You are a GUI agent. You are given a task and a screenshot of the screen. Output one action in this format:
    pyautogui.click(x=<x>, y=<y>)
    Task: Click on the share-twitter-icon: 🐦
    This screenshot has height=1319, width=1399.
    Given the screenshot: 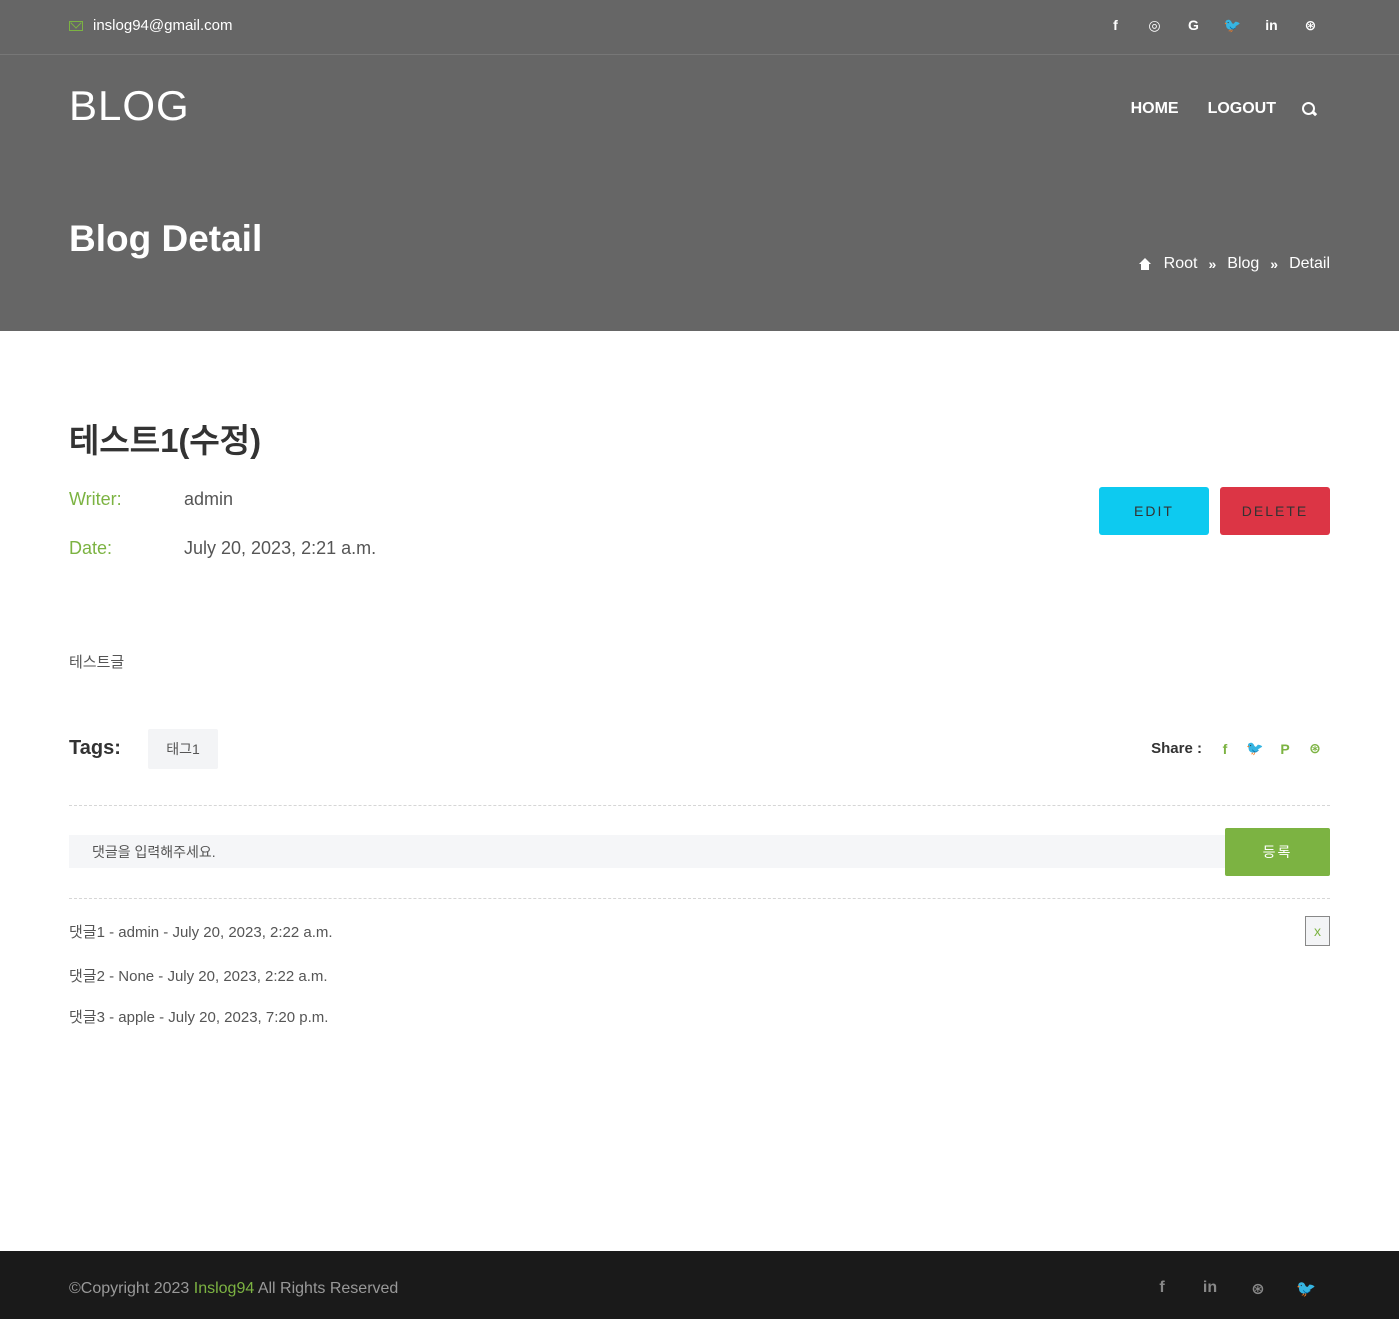 What is the action you would take?
    pyautogui.click(x=1255, y=748)
    